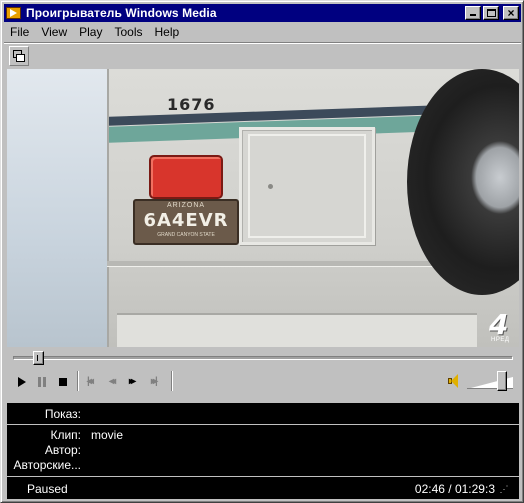  Describe the element at coordinates (262, 32) in the screenshot. I see `menu-bar: File View Play Tools Help` at that location.